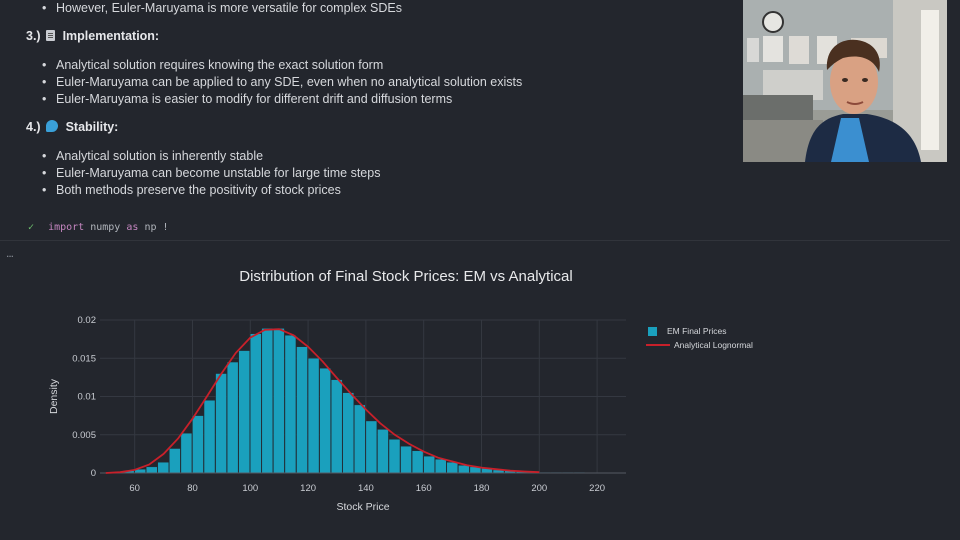 This screenshot has width=960, height=540. I want to click on section-heading-stability: 4.) Stability:, so click(72, 127).